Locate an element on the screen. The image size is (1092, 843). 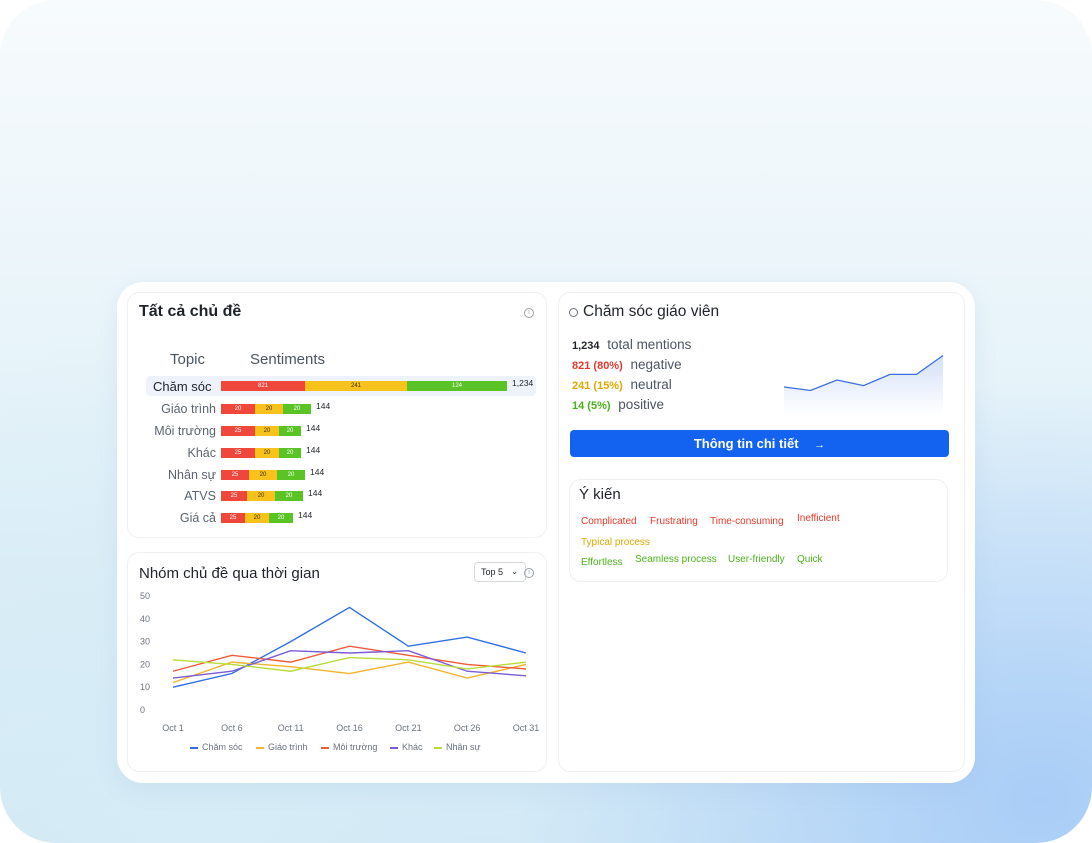
stat-positive-label: positive is located at coordinates (641, 404).